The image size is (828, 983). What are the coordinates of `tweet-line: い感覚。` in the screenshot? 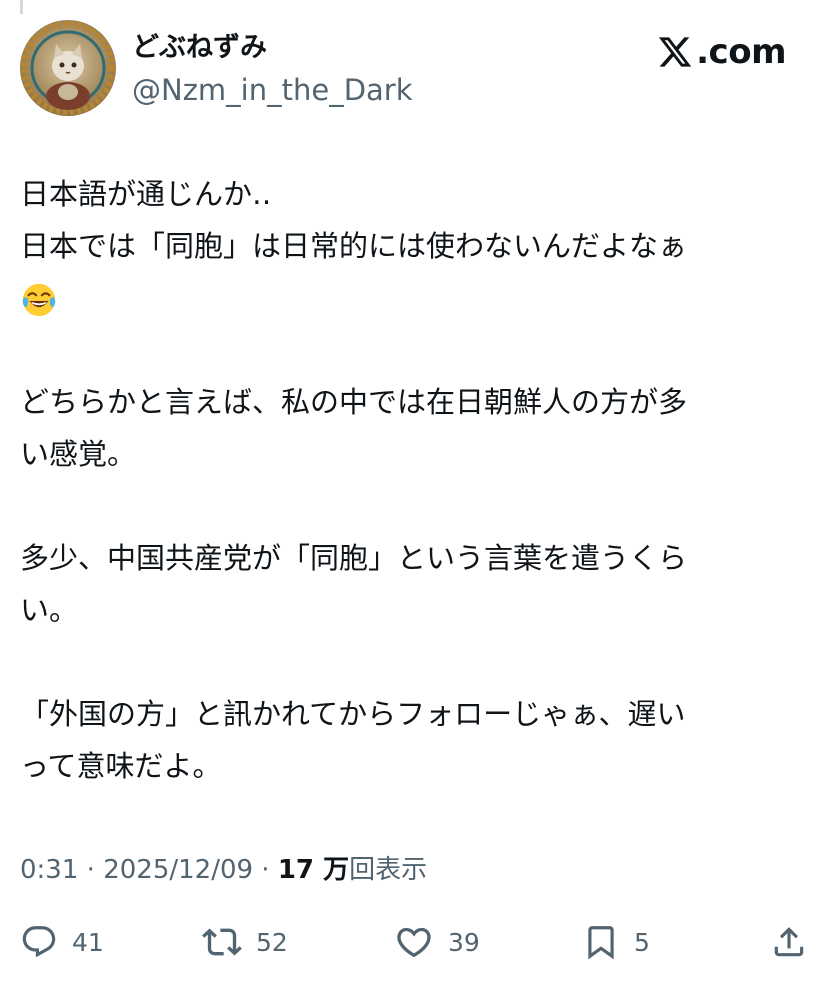 It's located at (78, 454).